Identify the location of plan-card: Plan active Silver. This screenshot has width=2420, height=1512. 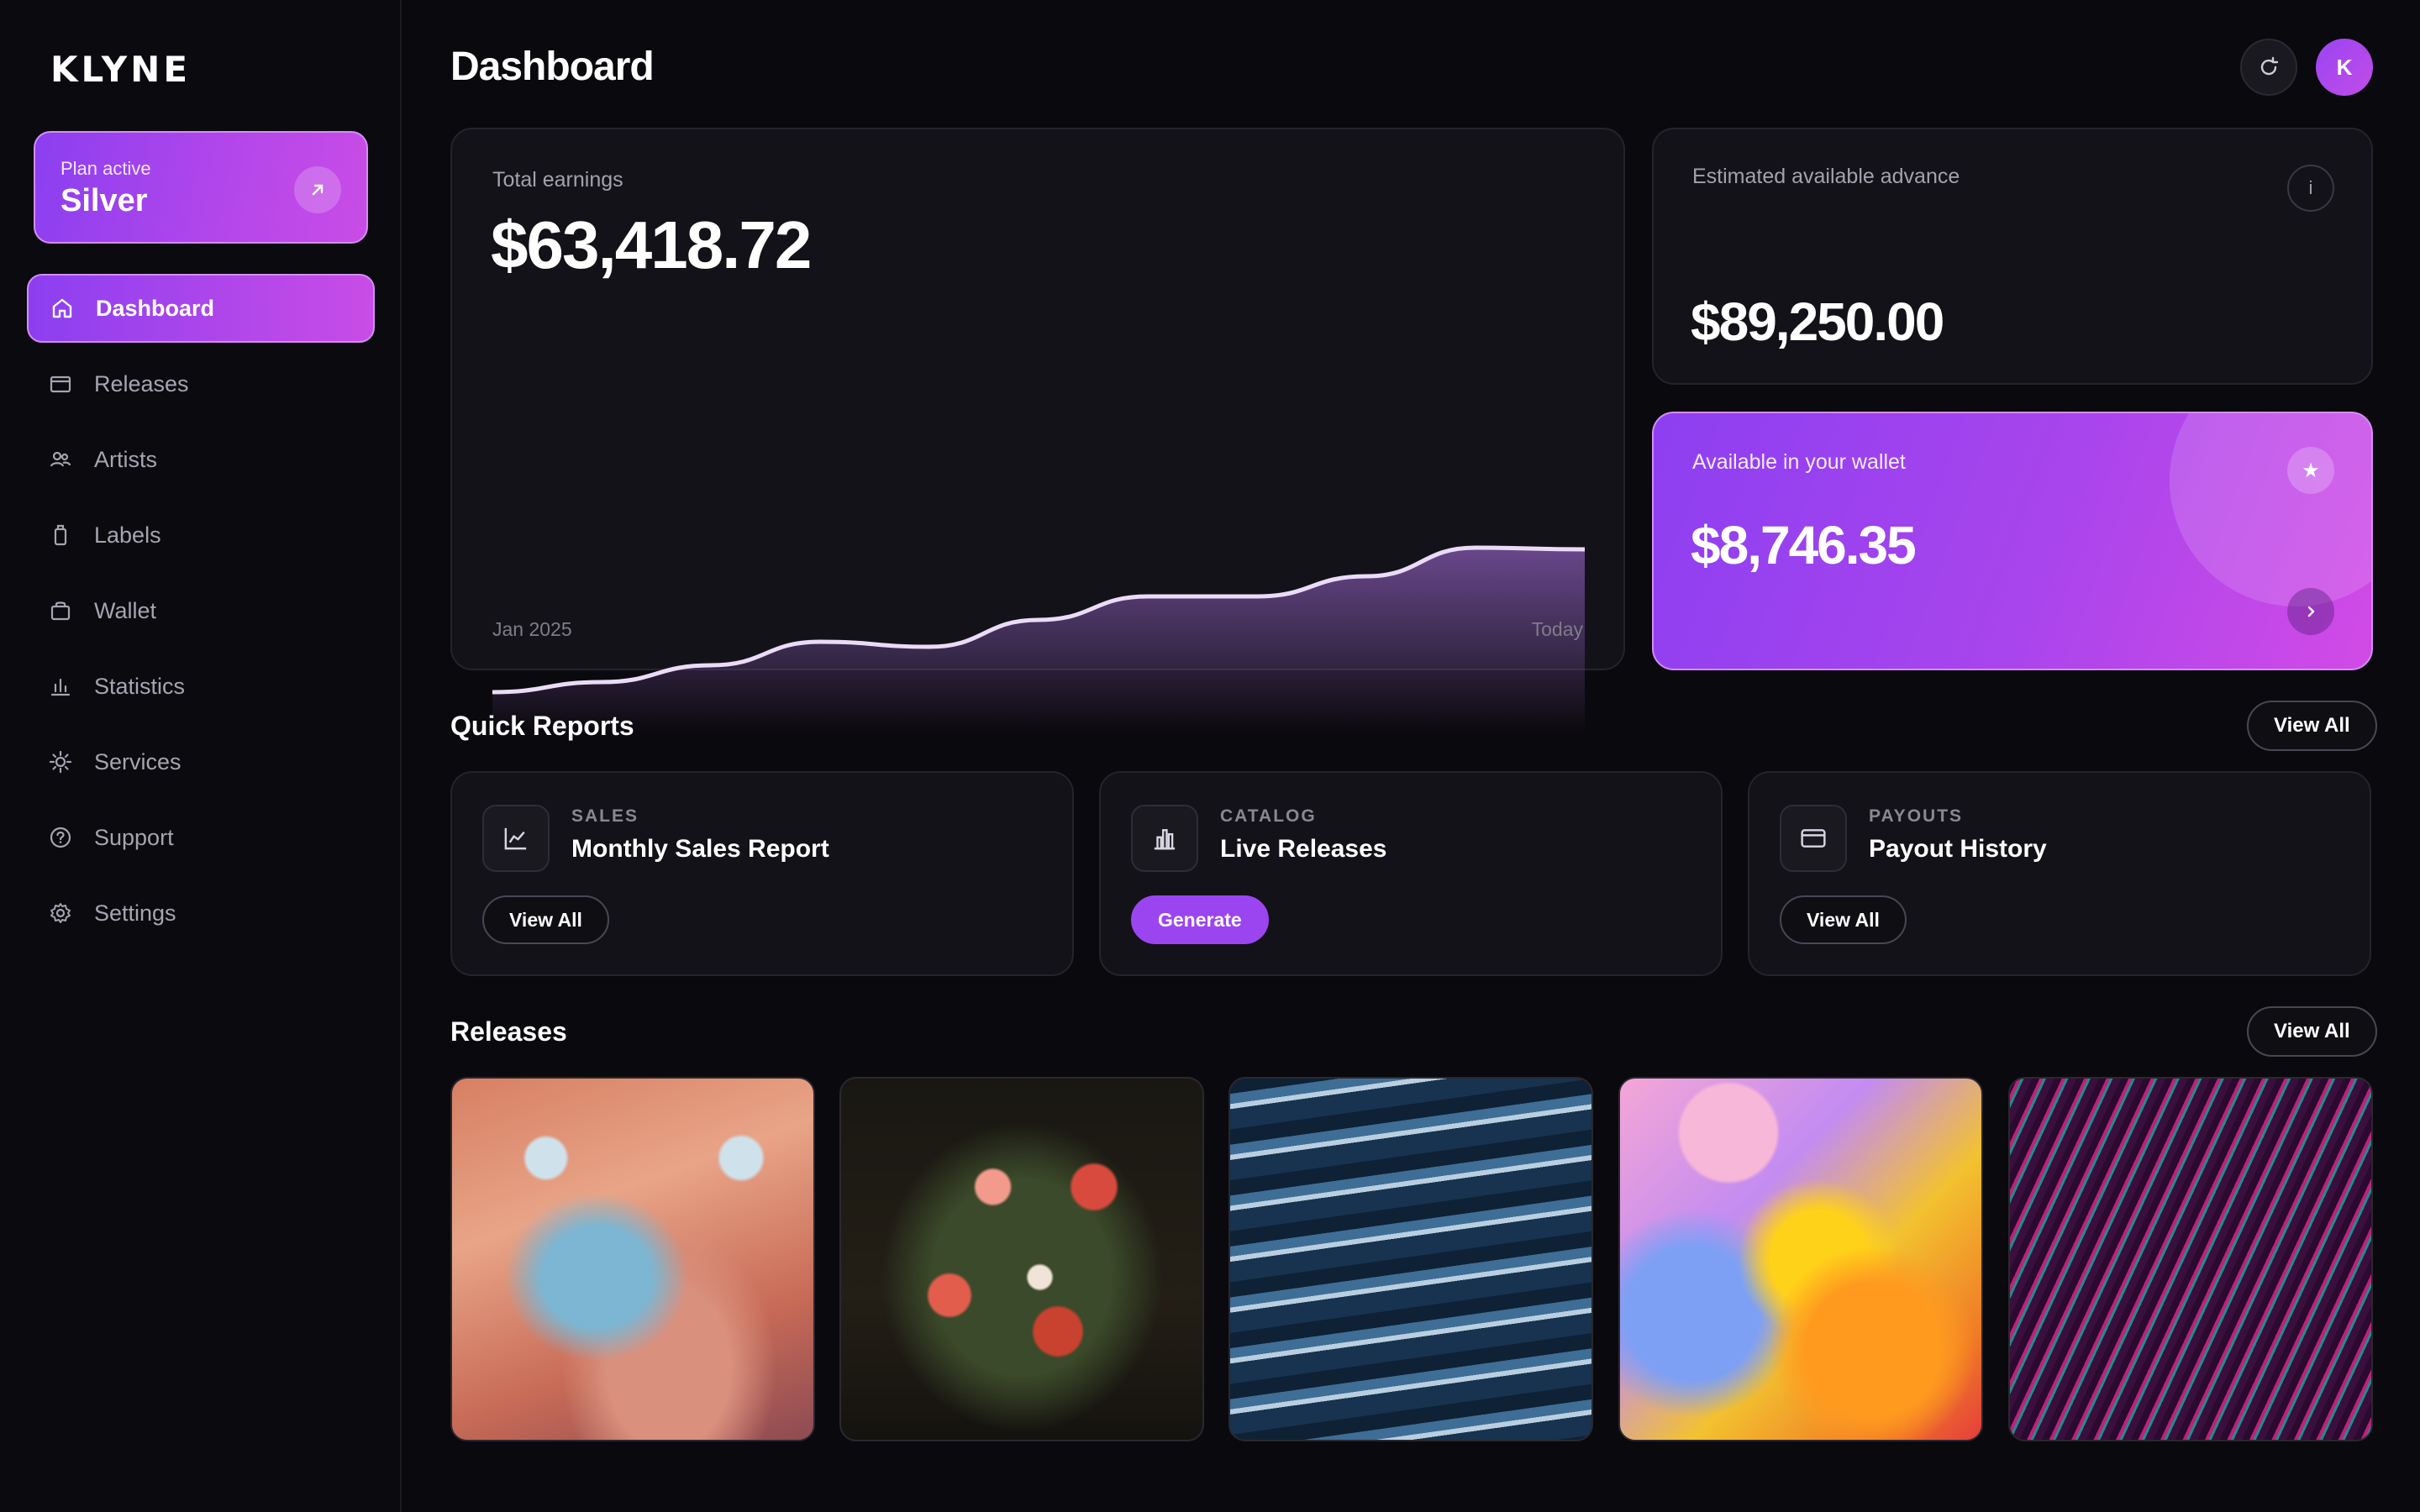
(201, 187).